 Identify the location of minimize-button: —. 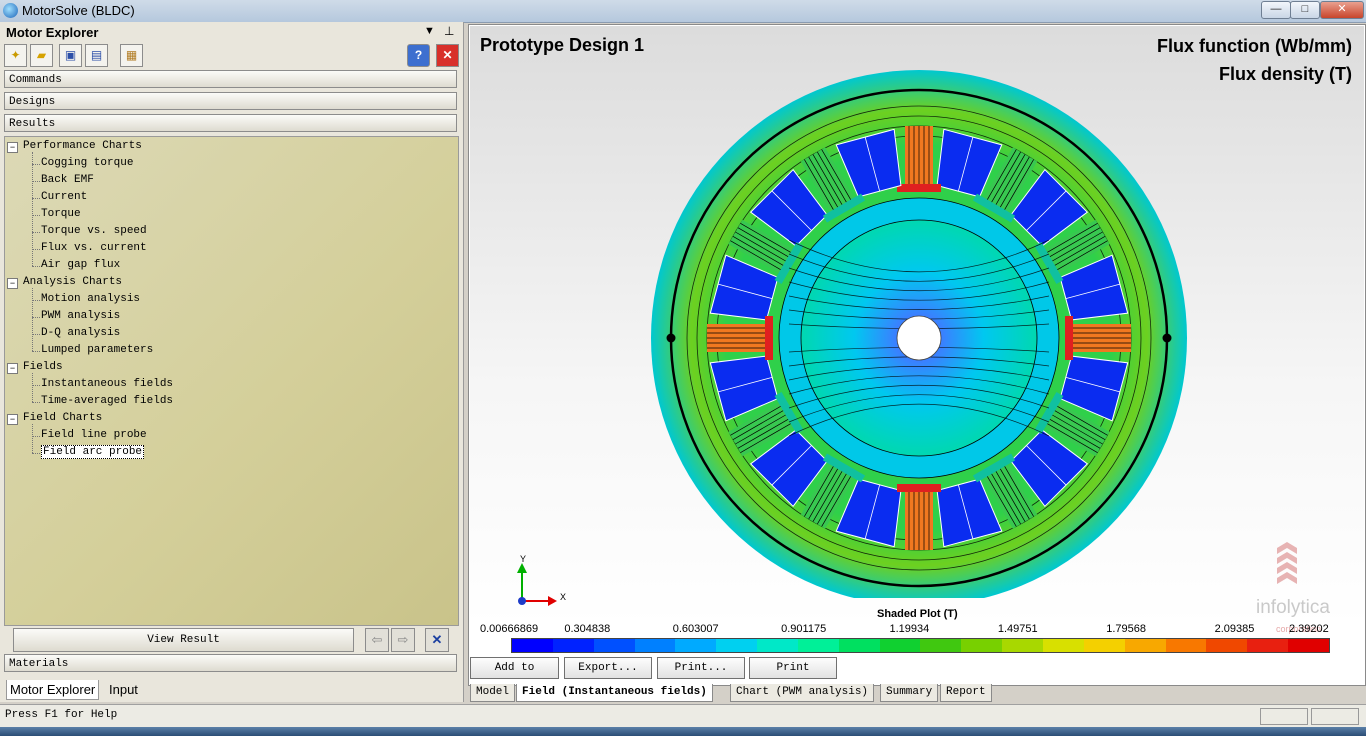
(1276, 10).